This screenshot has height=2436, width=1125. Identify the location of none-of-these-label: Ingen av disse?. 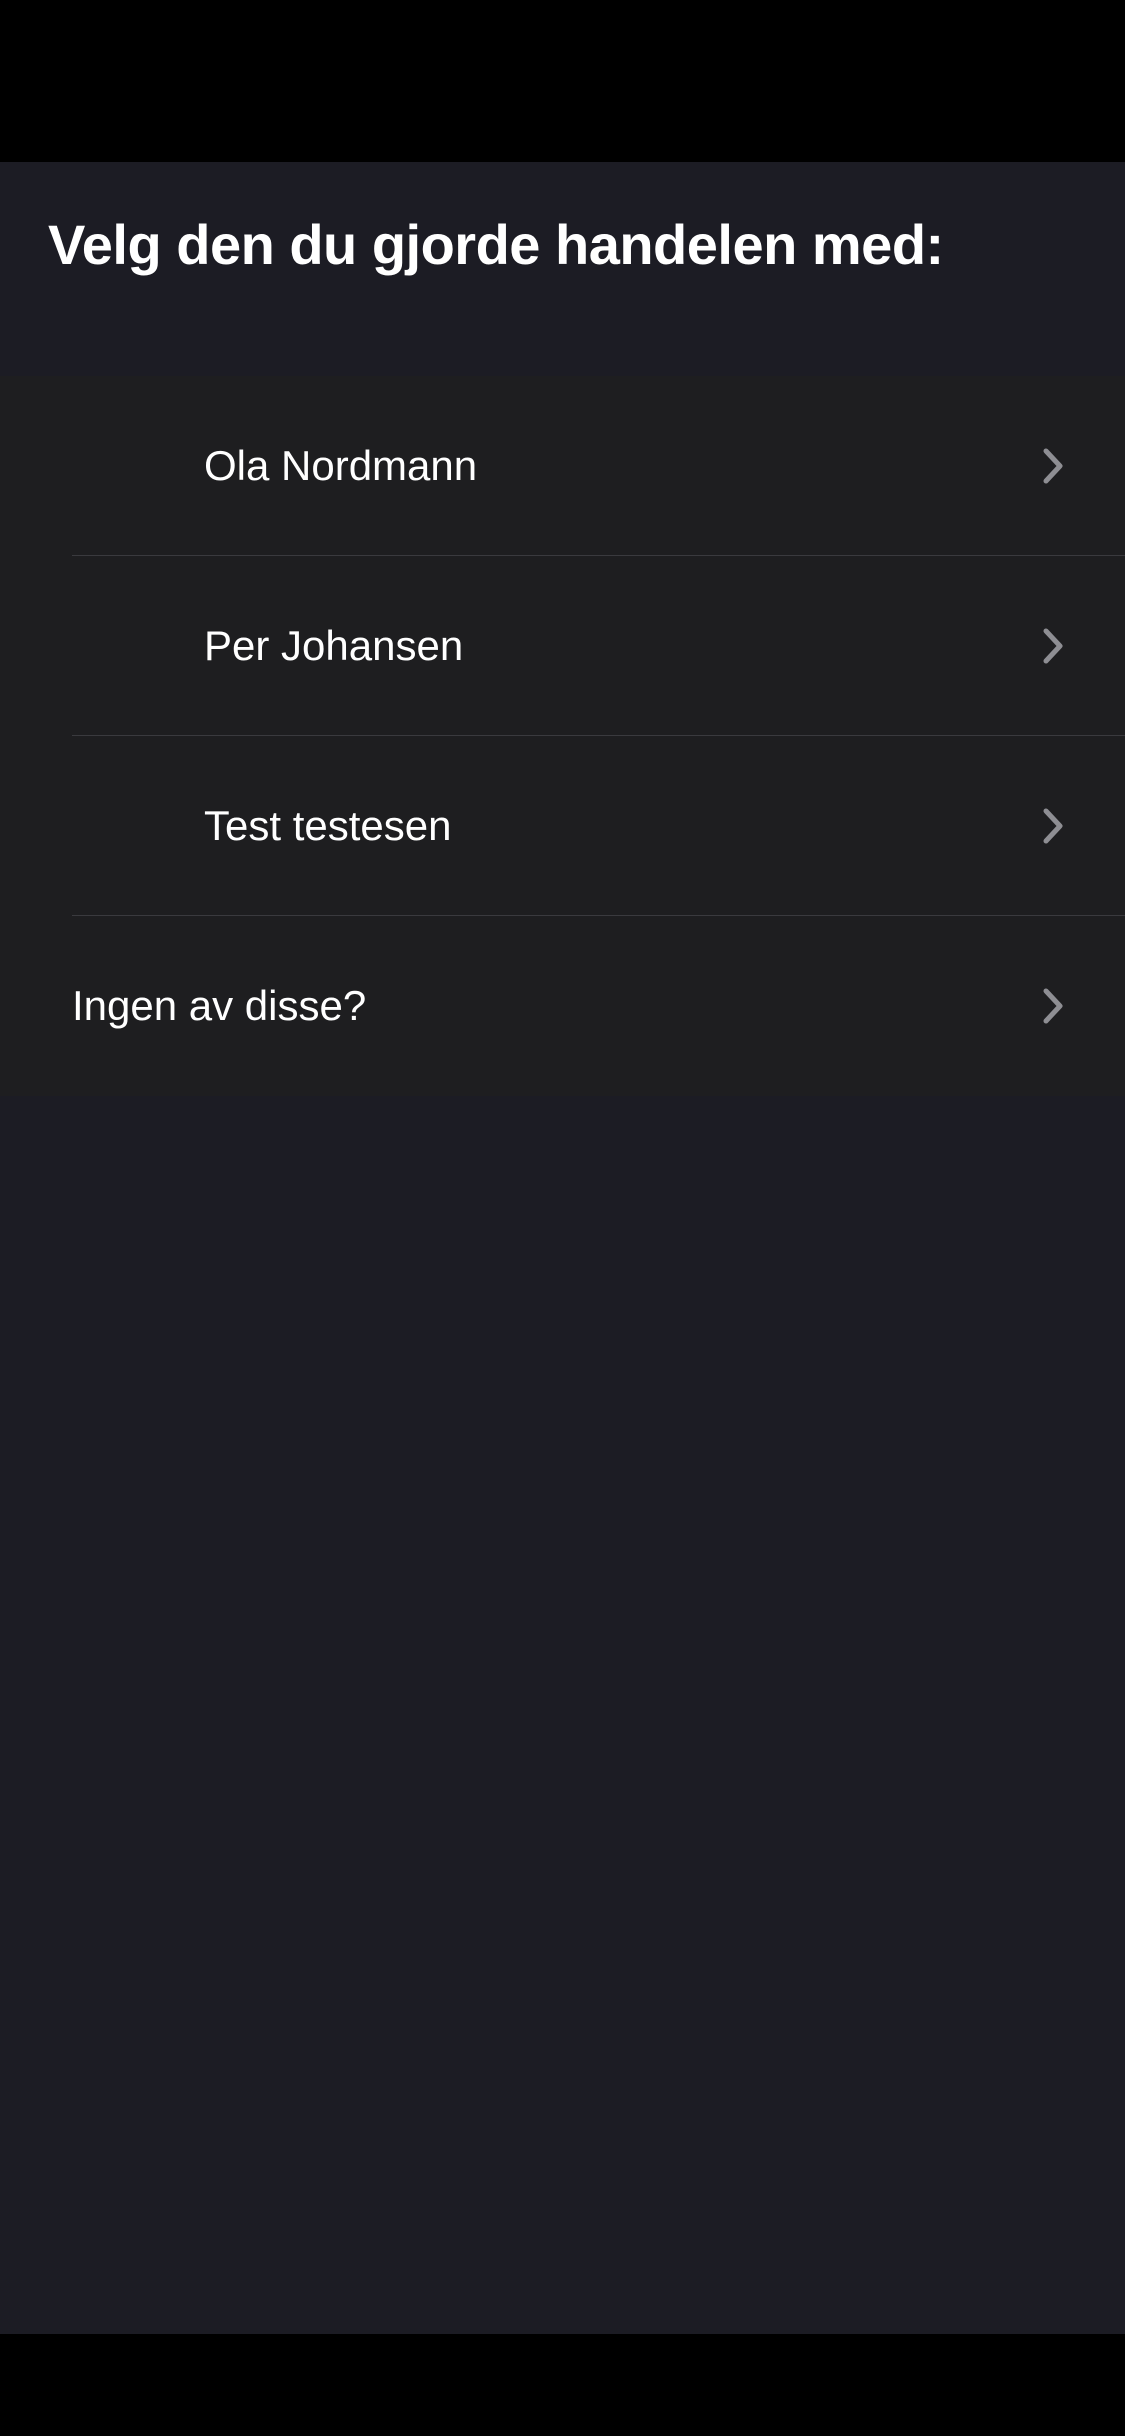
(219, 1005).